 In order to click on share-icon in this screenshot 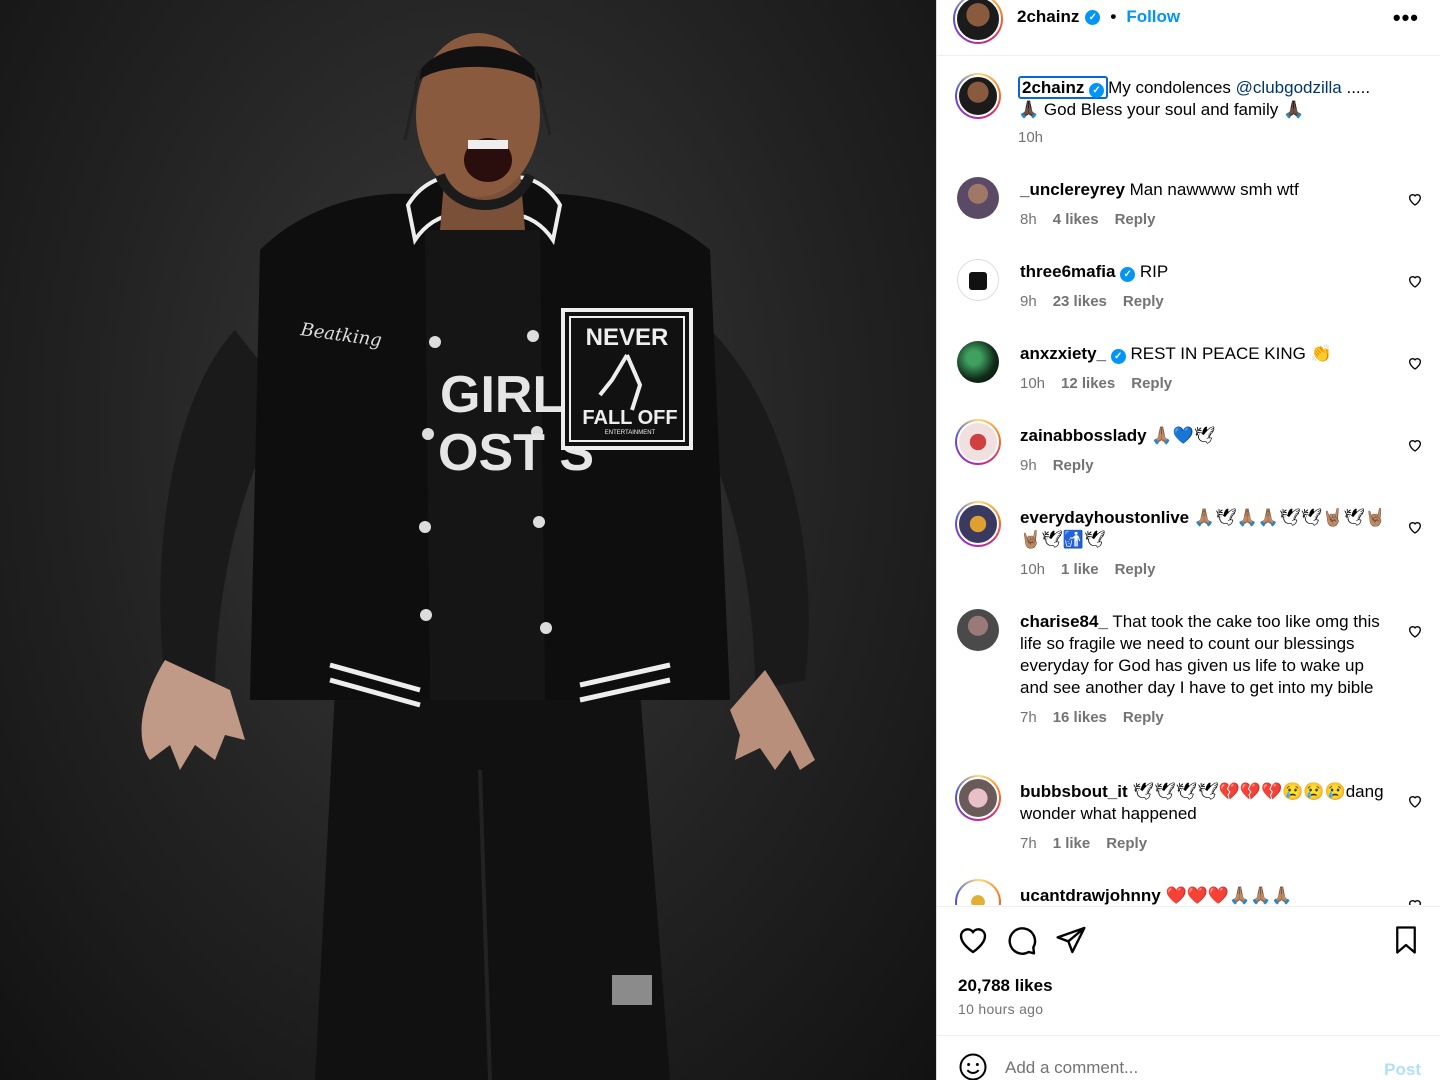, I will do `click(1071, 940)`.